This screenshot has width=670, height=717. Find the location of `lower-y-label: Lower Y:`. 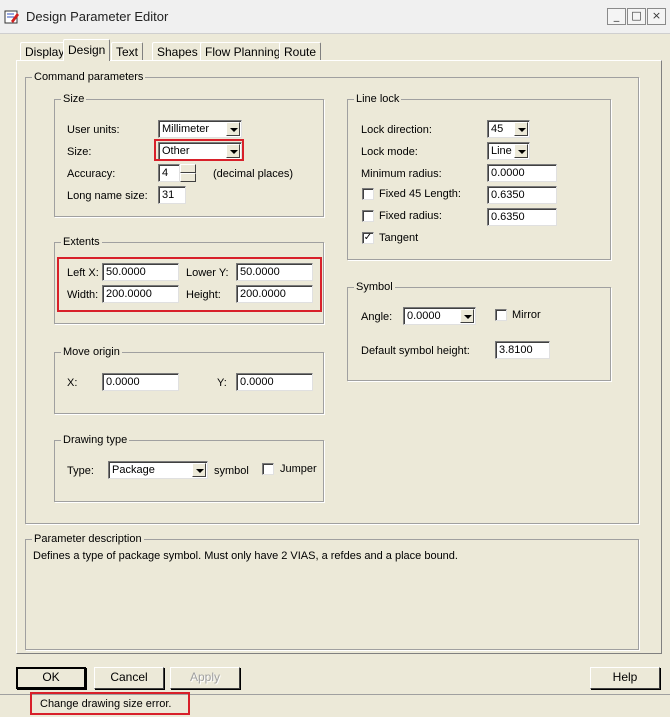

lower-y-label: Lower Y: is located at coordinates (207, 273).